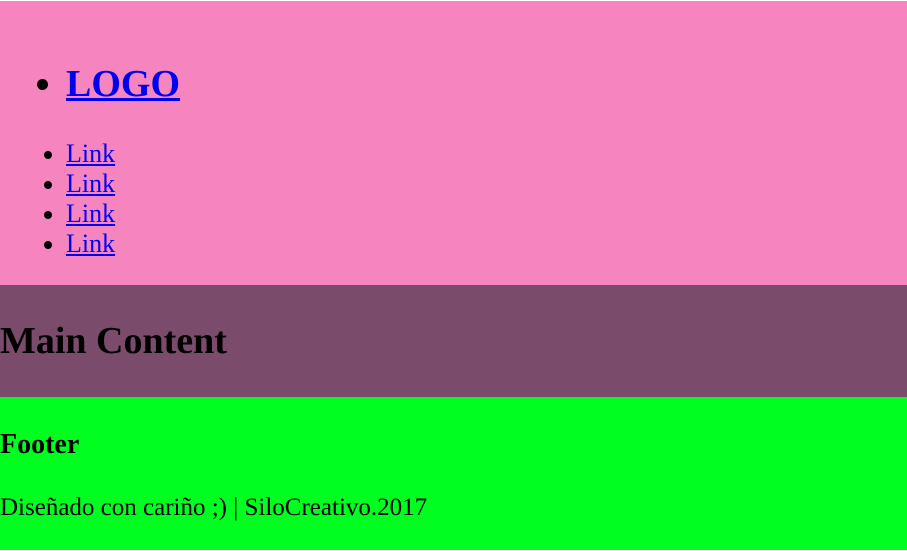 The width and height of the screenshot is (907, 551). I want to click on footer-heading: Footer, so click(40, 444).